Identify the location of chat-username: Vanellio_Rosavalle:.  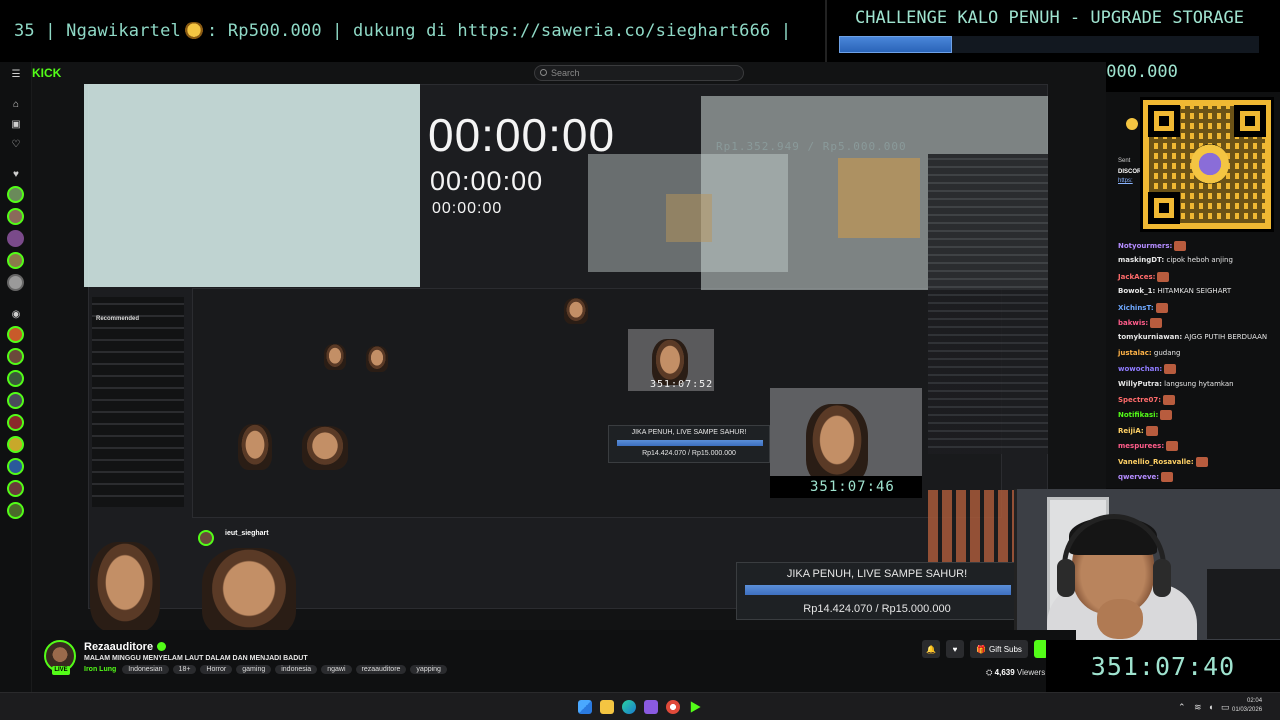
(1156, 462).